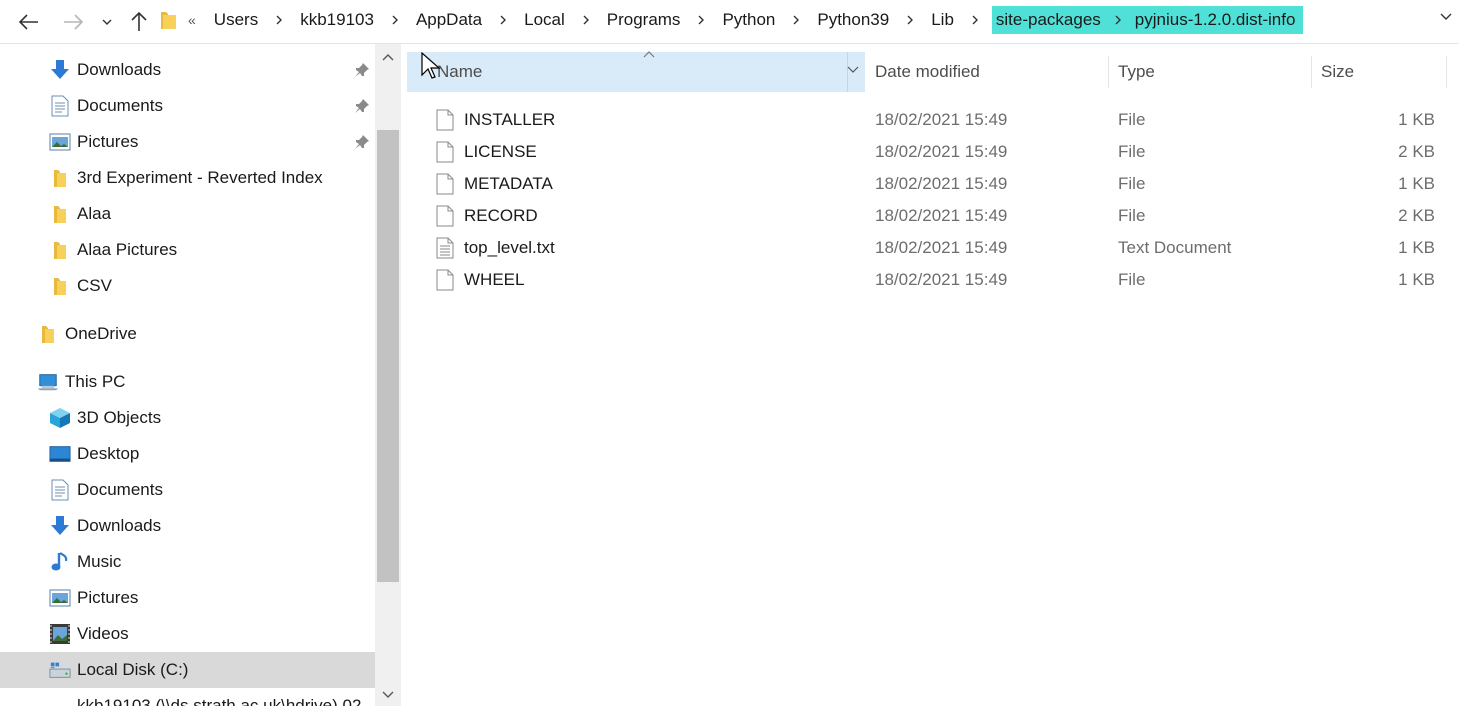 This screenshot has width=1459, height=706. What do you see at coordinates (1215, 72) in the screenshot?
I see `column-header-type: Type` at bounding box center [1215, 72].